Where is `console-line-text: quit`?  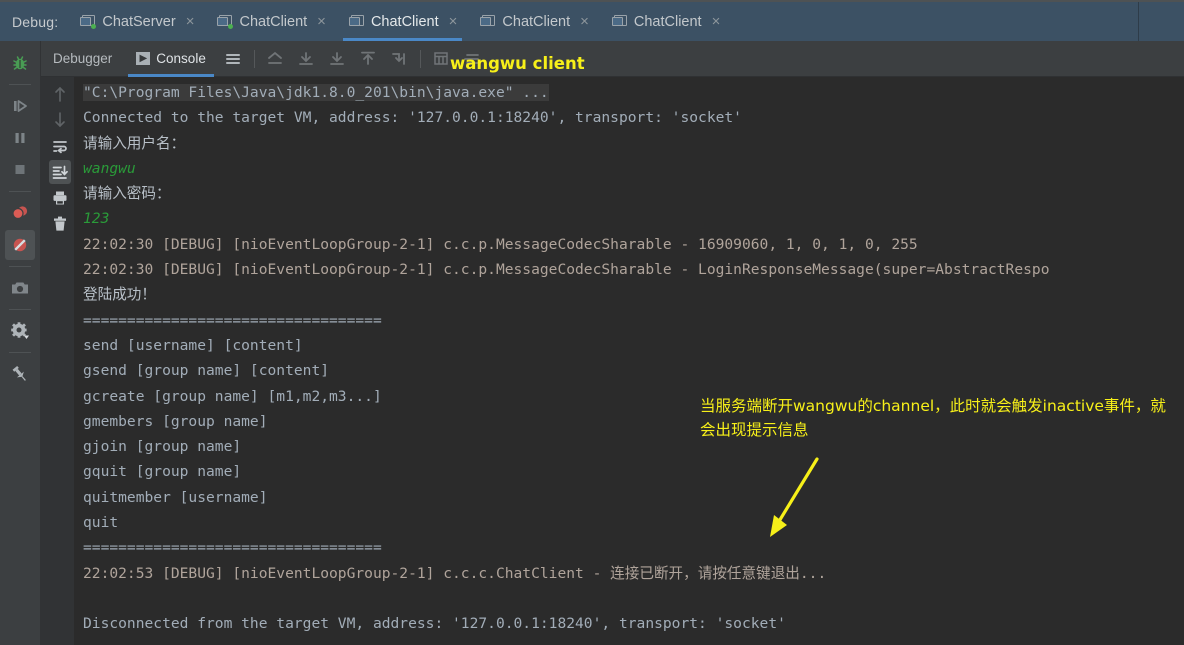
console-line-text: quit is located at coordinates (101, 523).